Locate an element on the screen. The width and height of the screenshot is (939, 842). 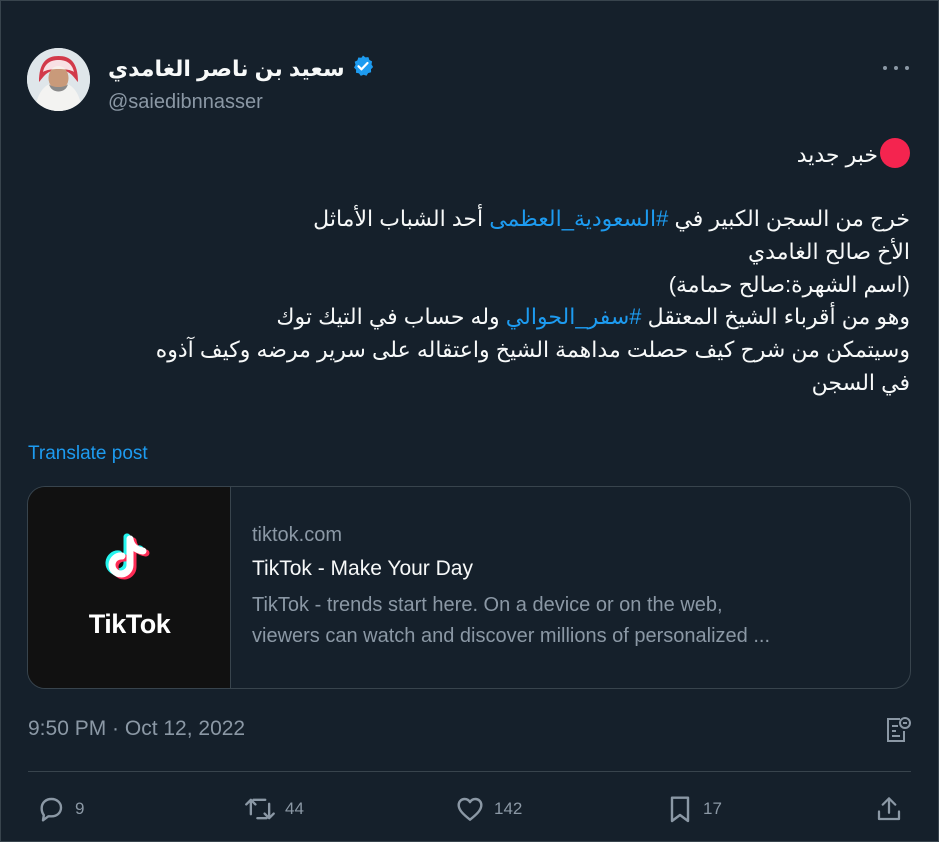
more-options-icon is located at coordinates (896, 68).